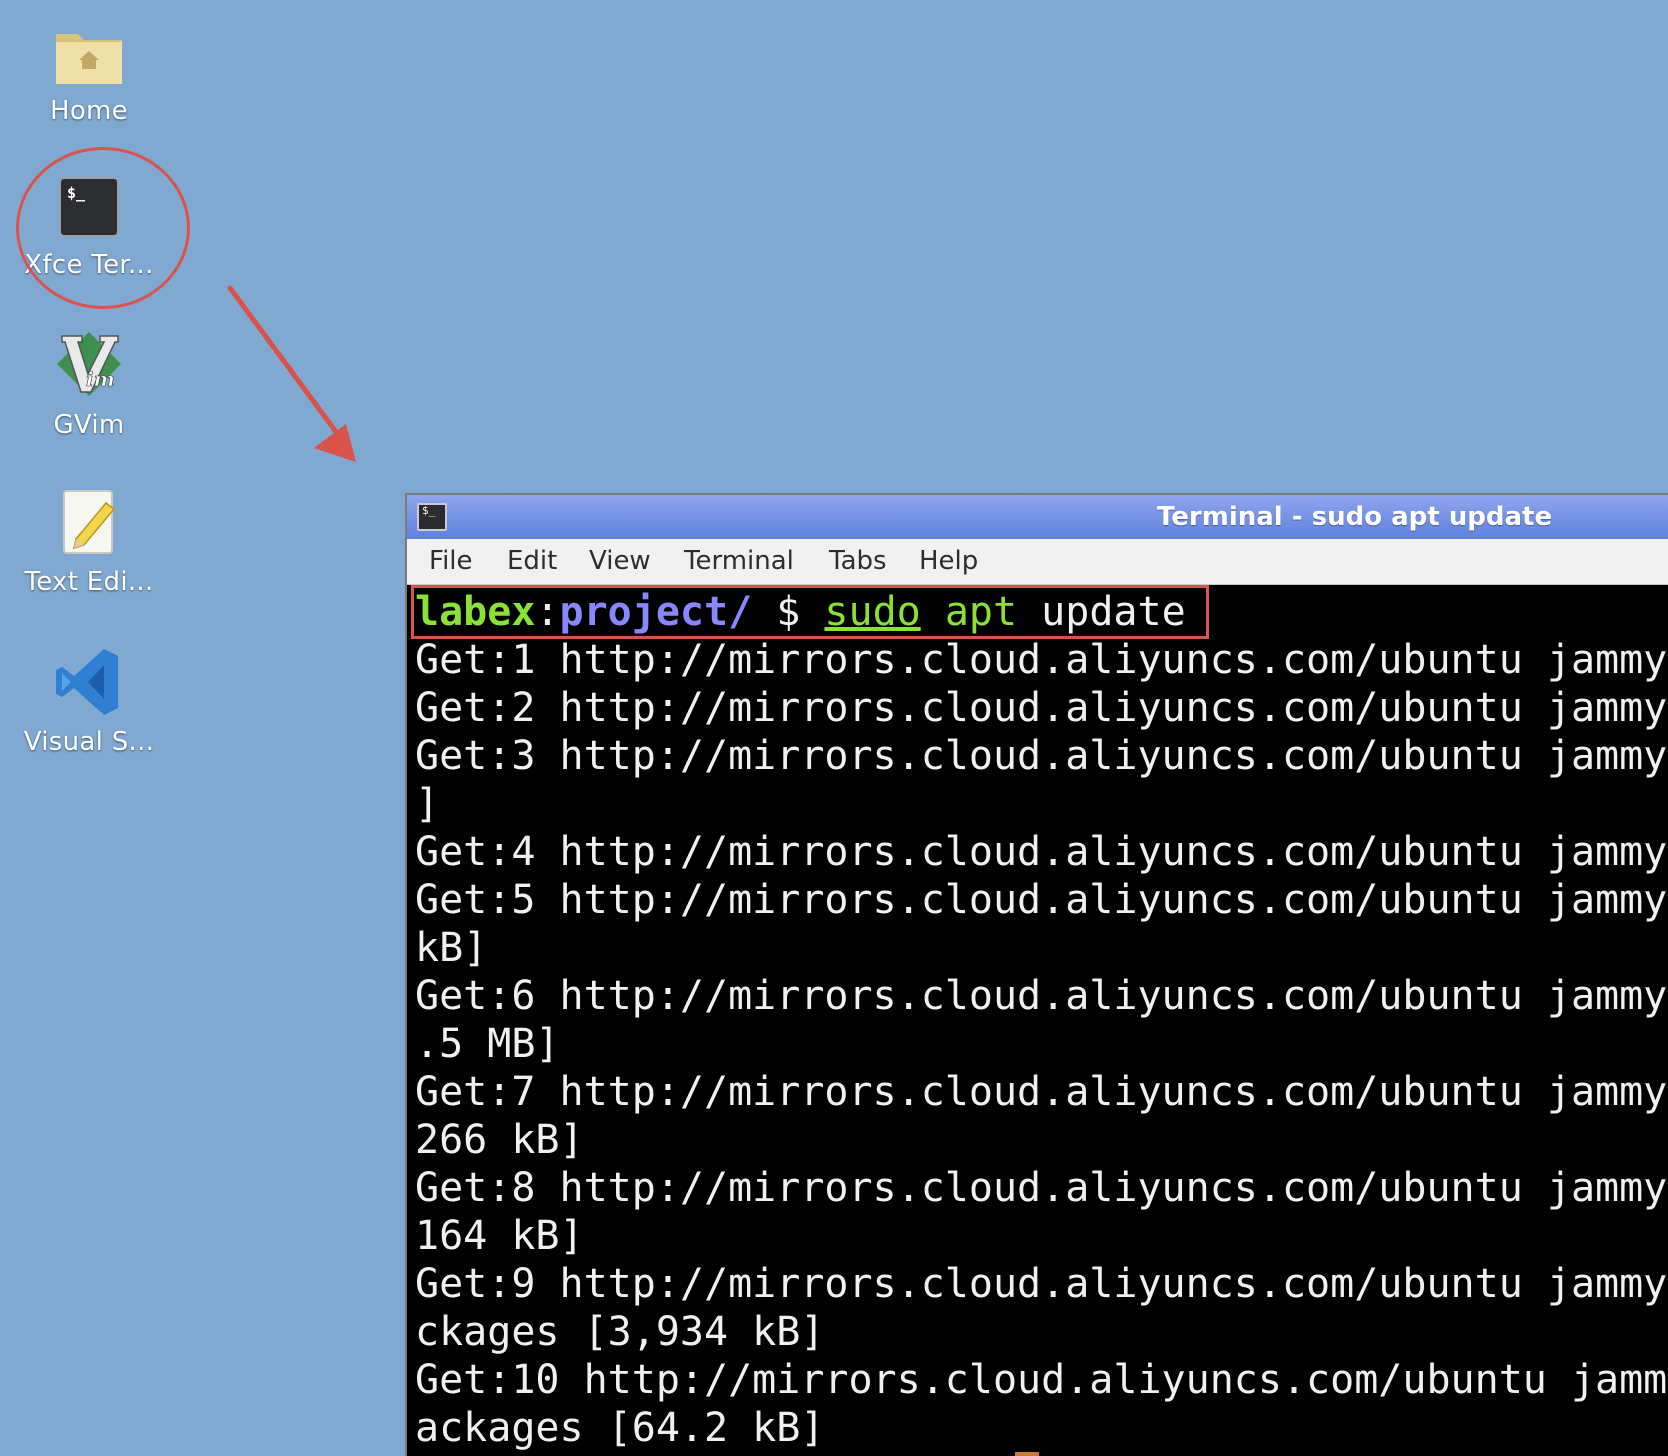 The height and width of the screenshot is (1456, 1668). What do you see at coordinates (451, 948) in the screenshot?
I see `output-line: kB]` at bounding box center [451, 948].